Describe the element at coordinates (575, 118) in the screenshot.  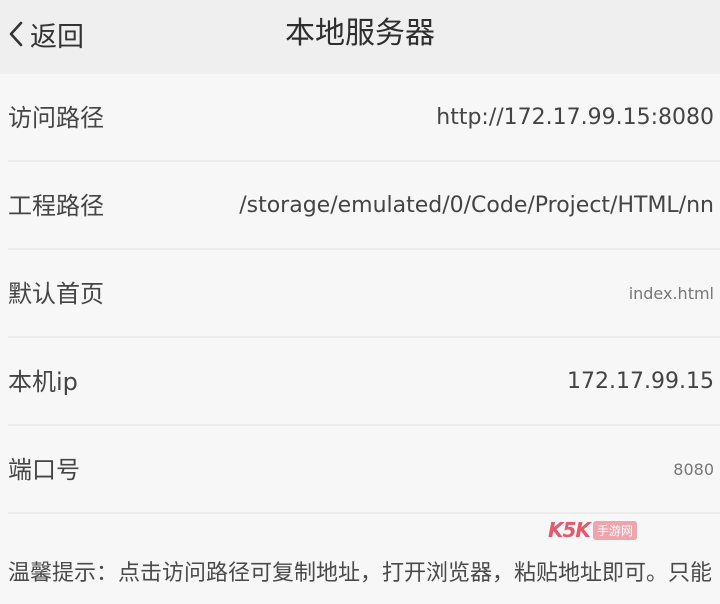
I see `access-path-value: http://172.17.99.15:8080` at that location.